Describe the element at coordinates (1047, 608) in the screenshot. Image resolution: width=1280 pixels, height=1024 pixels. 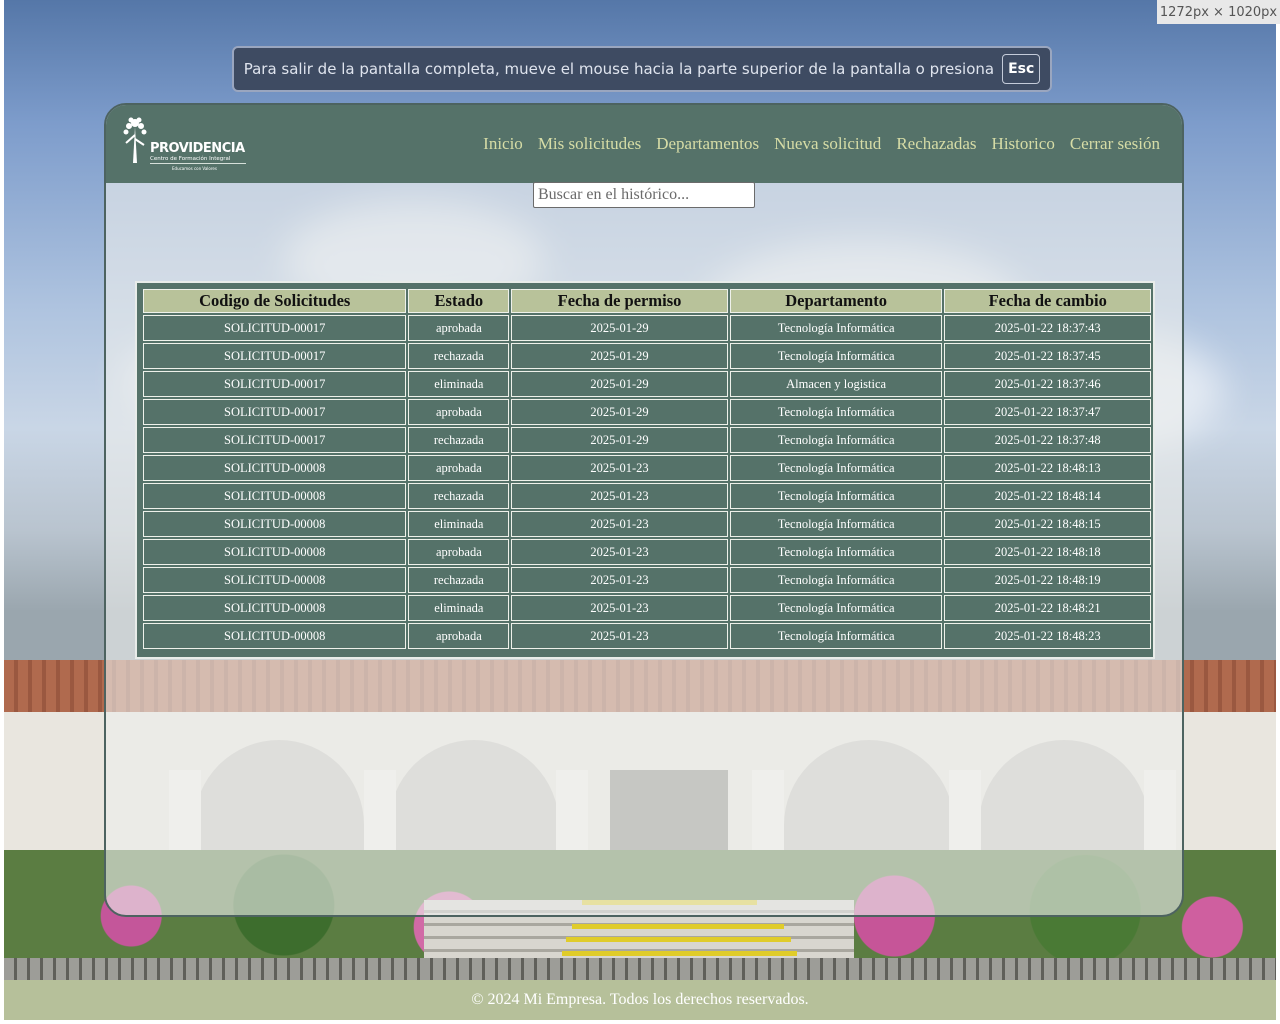
I see `cell-fecha-cambio: 2025-01-22 18:48:21` at that location.